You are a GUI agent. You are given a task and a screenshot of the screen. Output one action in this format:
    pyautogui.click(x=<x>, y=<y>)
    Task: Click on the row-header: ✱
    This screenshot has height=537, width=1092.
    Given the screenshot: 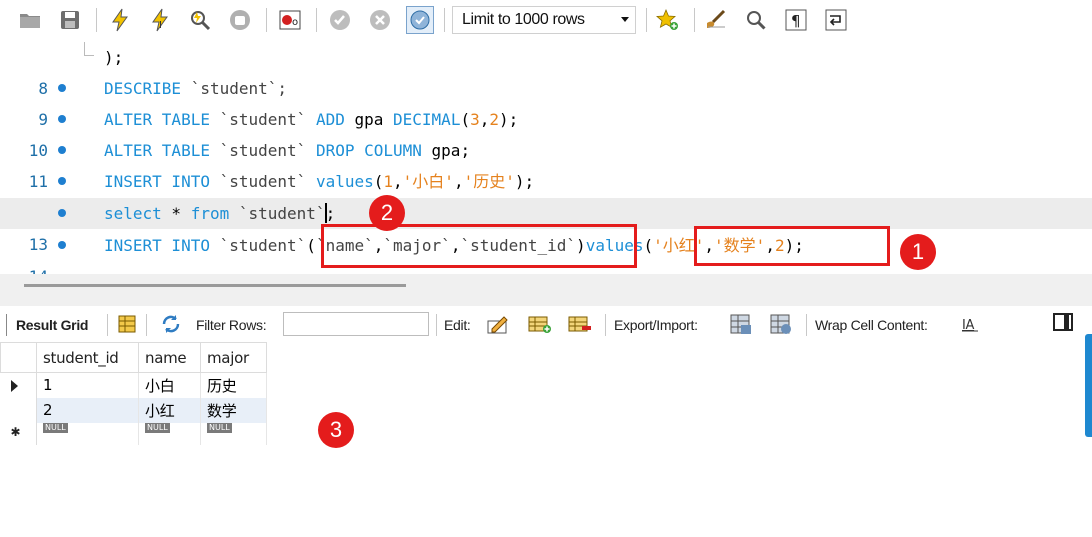 What is the action you would take?
    pyautogui.click(x=18, y=433)
    